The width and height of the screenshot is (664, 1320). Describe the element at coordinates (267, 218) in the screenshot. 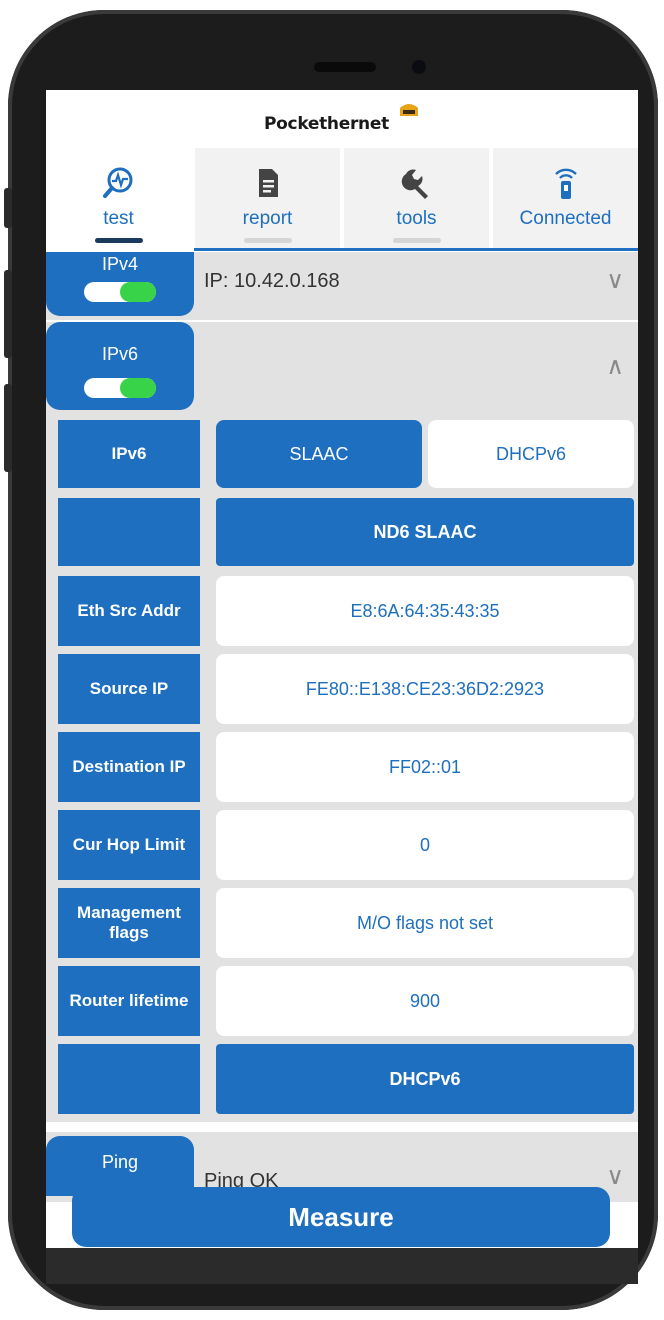

I see `tab-label: report` at that location.